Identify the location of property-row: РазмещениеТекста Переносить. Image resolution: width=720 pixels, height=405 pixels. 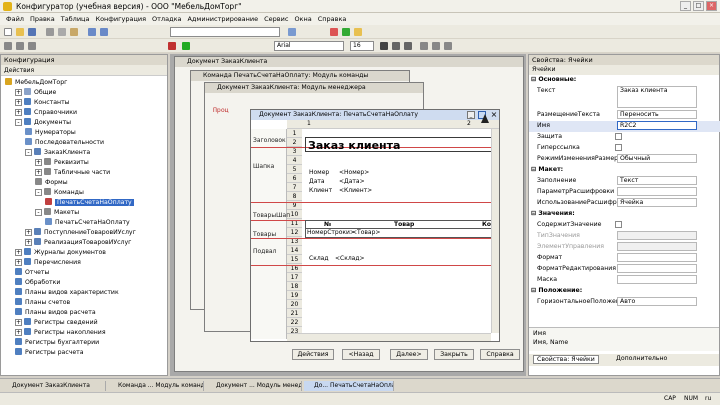
(624, 115).